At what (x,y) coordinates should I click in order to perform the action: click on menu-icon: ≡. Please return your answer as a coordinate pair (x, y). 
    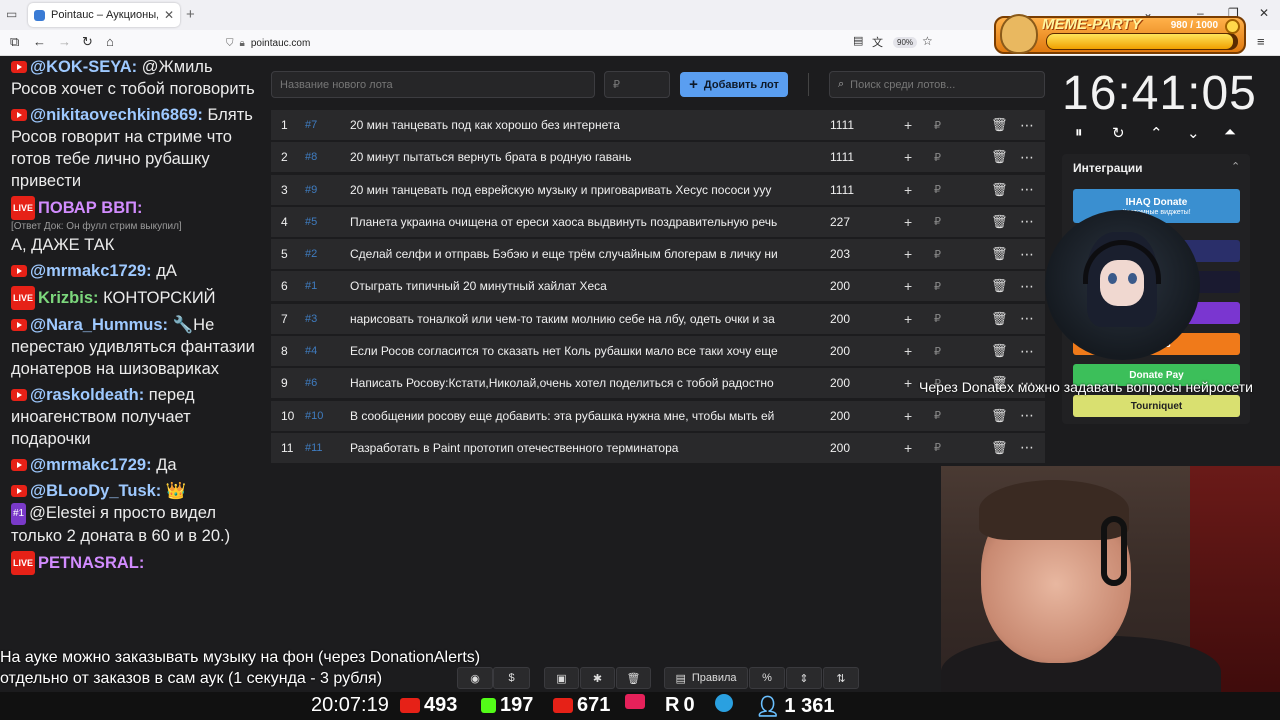
    Looking at the image, I should click on (1261, 41).